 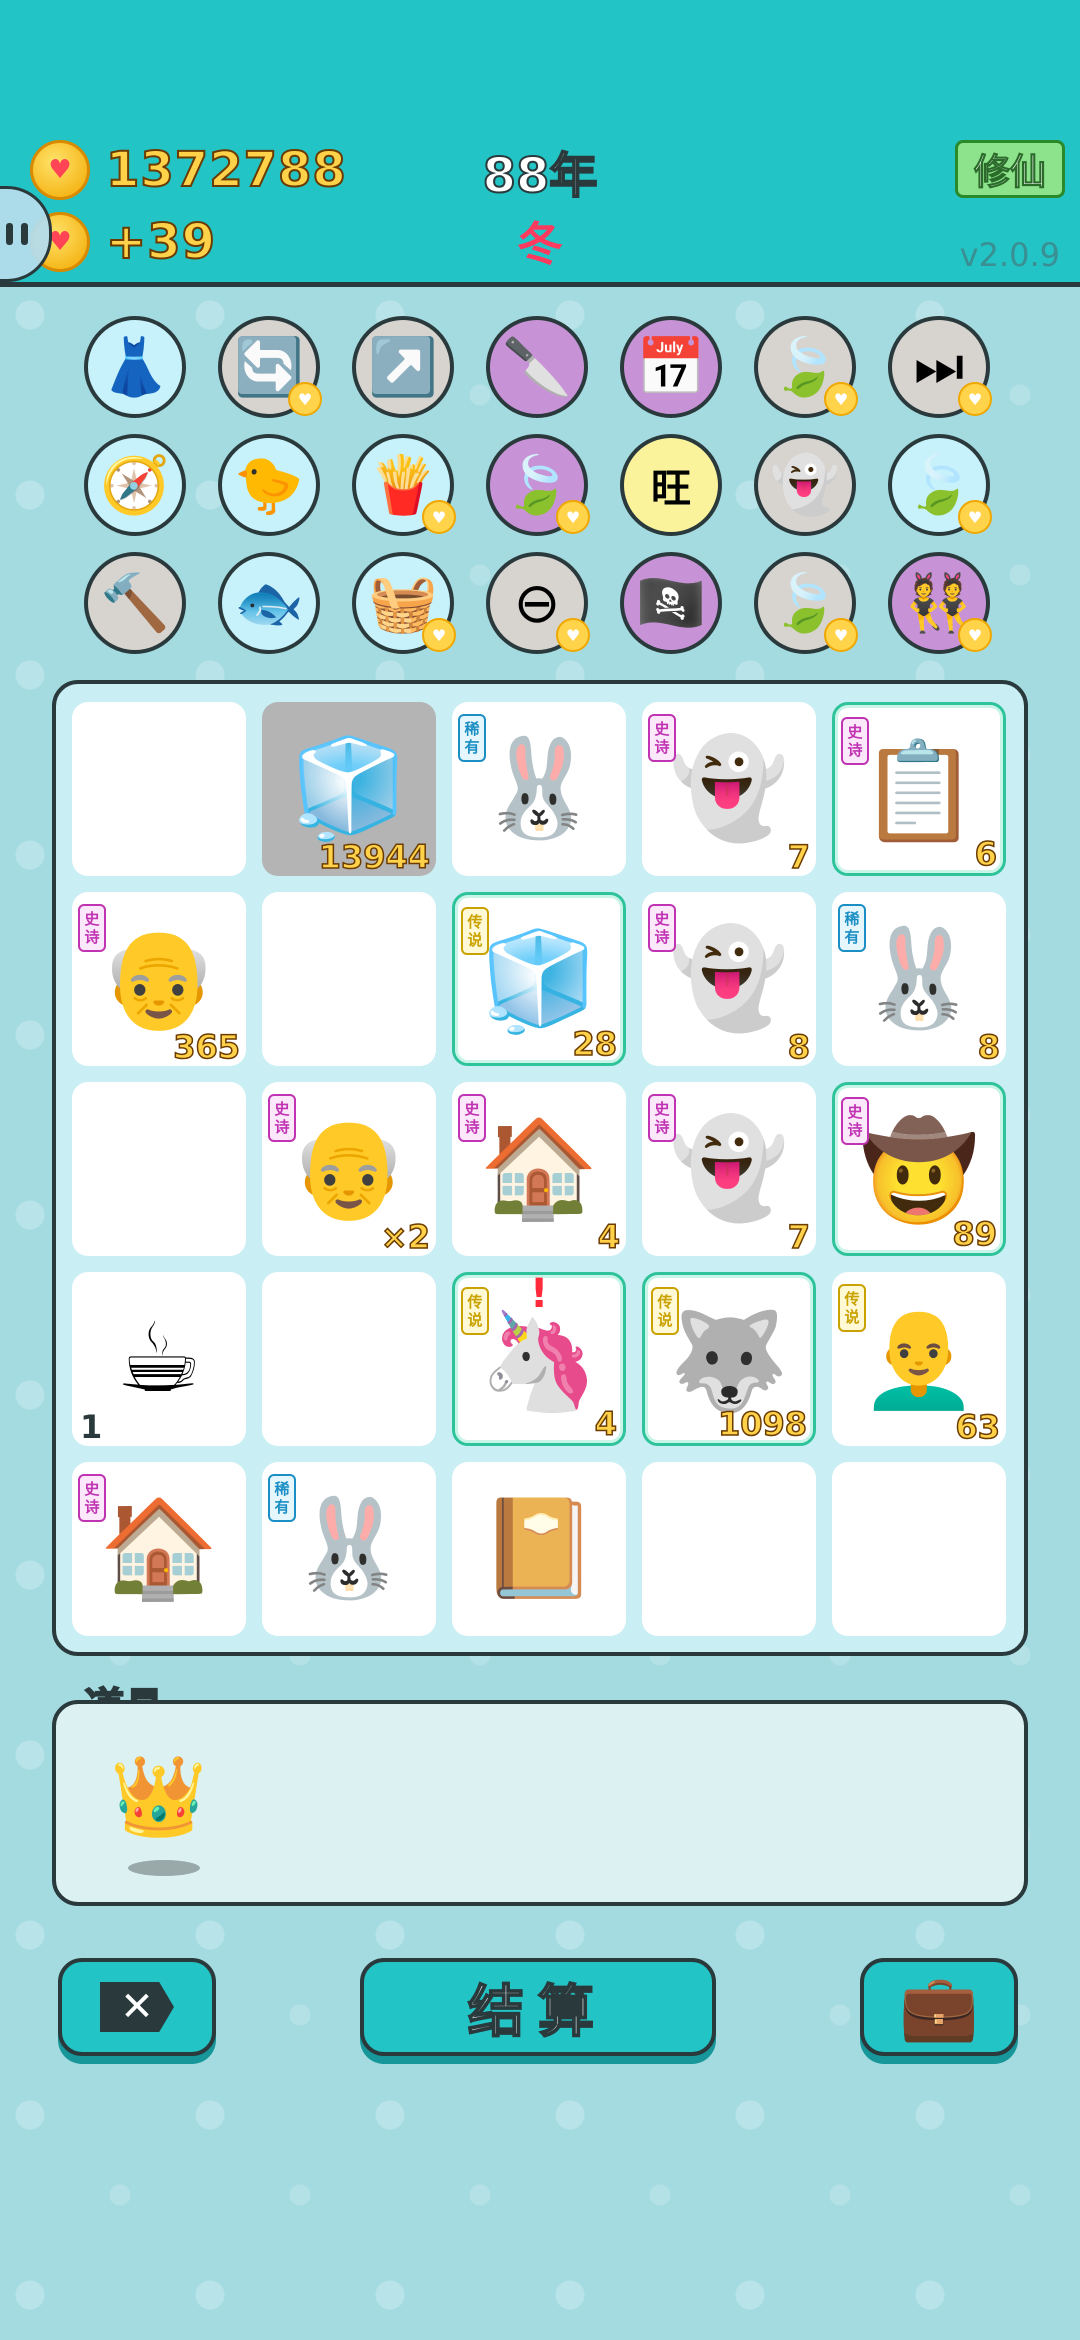 What do you see at coordinates (539, 1359) in the screenshot?
I see `board-cell: 🦄 传说 4!` at bounding box center [539, 1359].